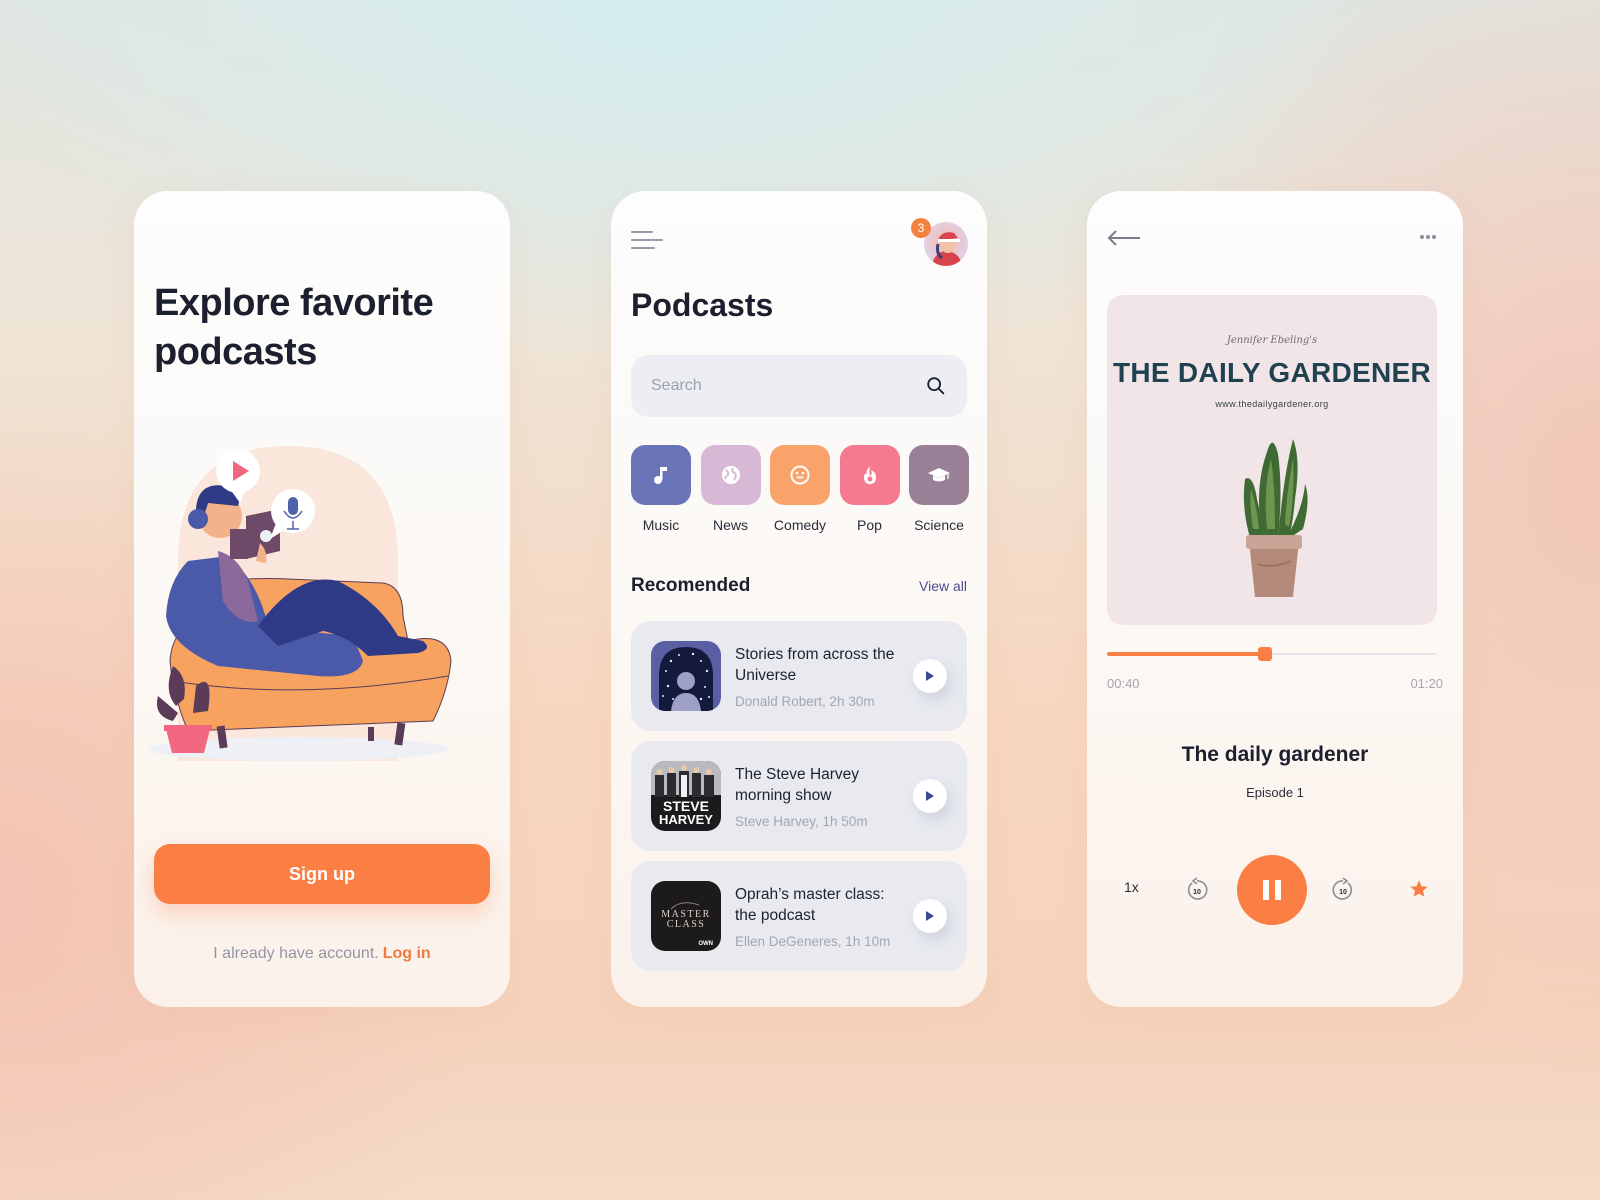 The image size is (1600, 1200). What do you see at coordinates (801, 821) in the screenshot?
I see `podcast-meta: Steve Harvey, 1h 50m` at bounding box center [801, 821].